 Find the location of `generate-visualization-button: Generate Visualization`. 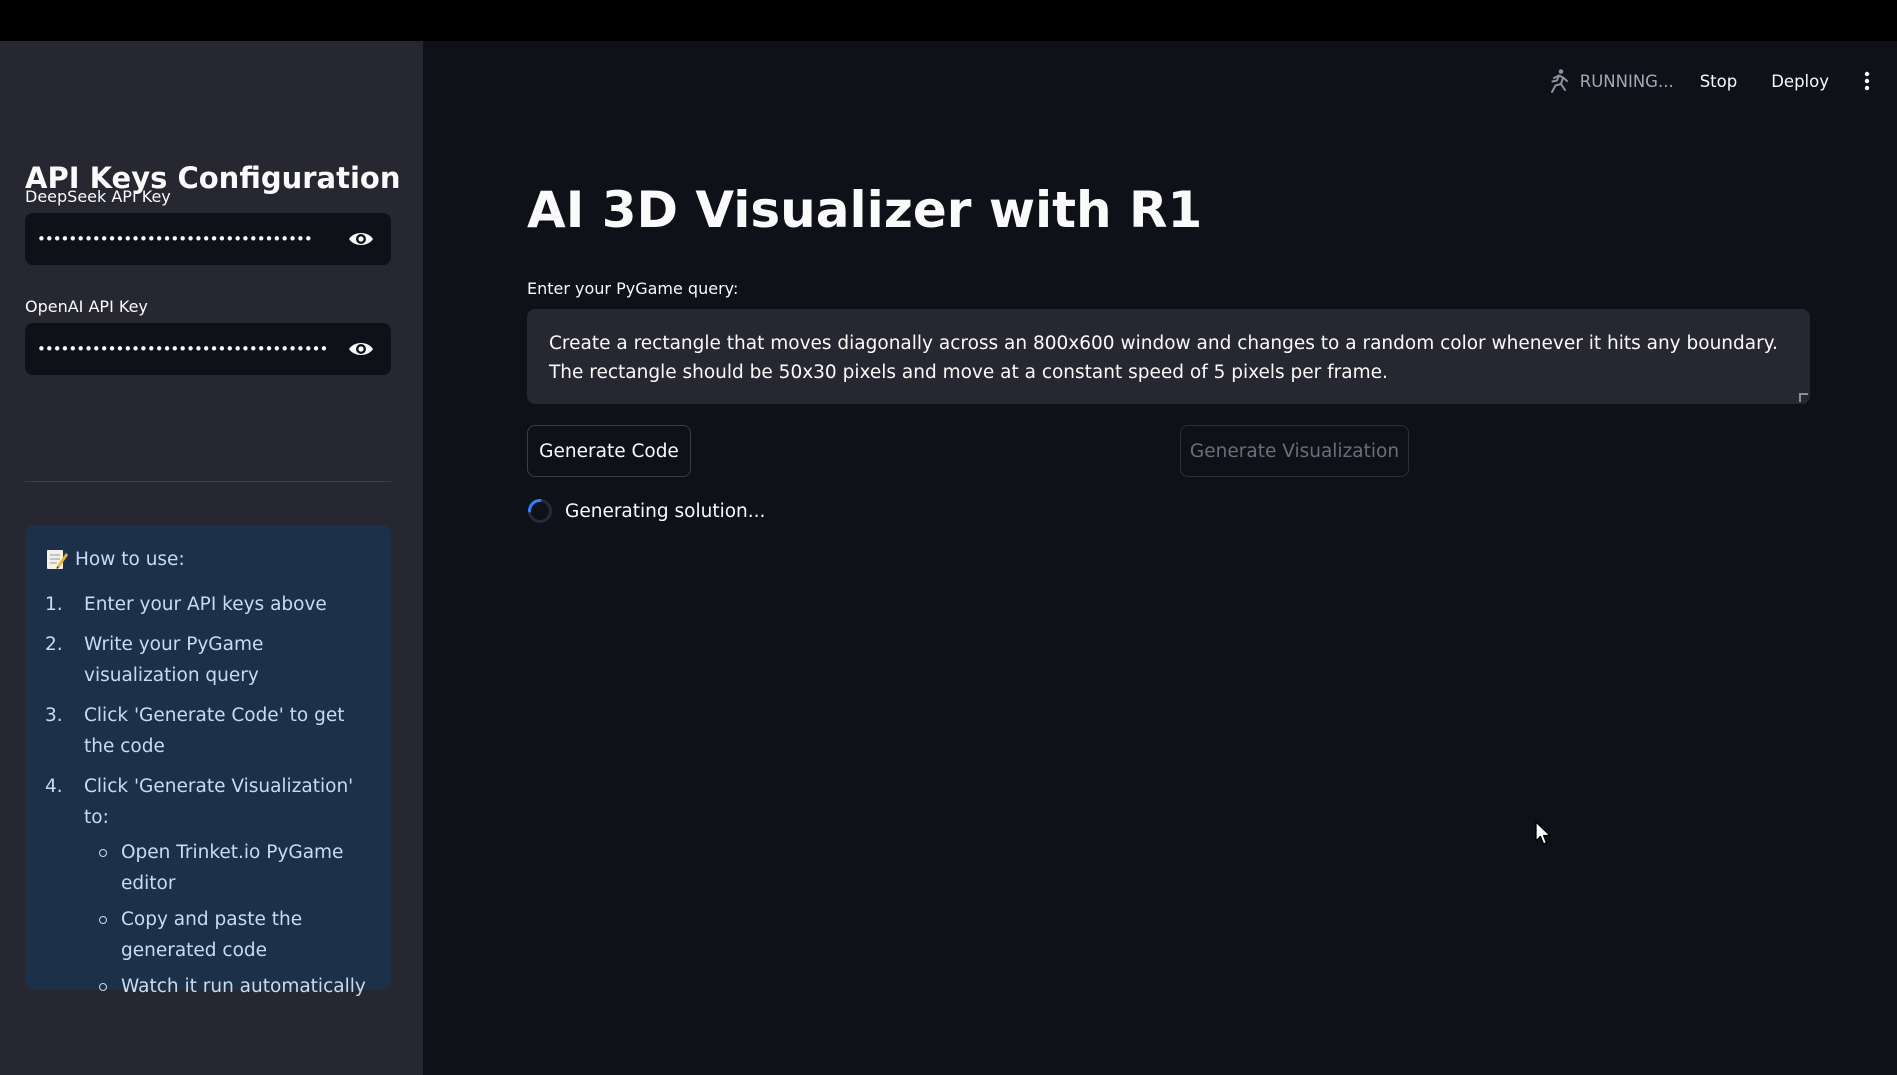

generate-visualization-button: Generate Visualization is located at coordinates (1294, 451).